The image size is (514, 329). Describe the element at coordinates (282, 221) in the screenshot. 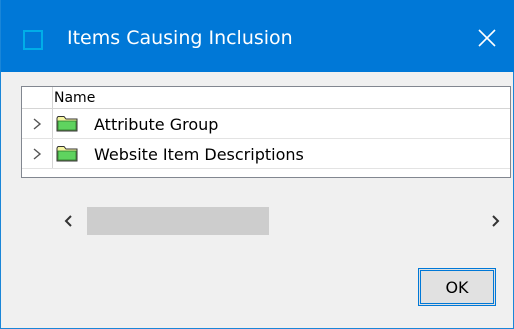

I see `horizontal-scrollbar` at that location.